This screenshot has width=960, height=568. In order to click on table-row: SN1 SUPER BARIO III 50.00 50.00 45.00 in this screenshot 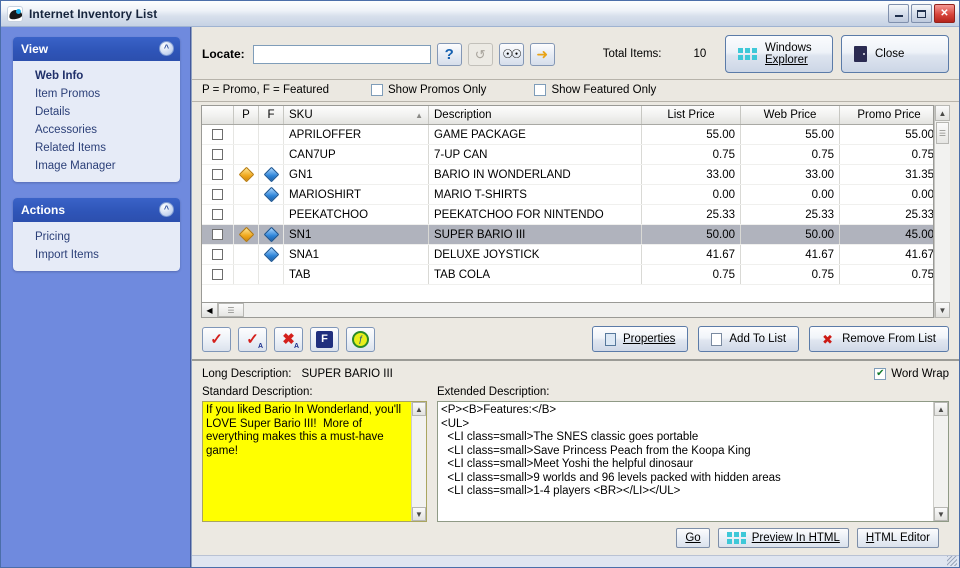, I will do `click(567, 235)`.